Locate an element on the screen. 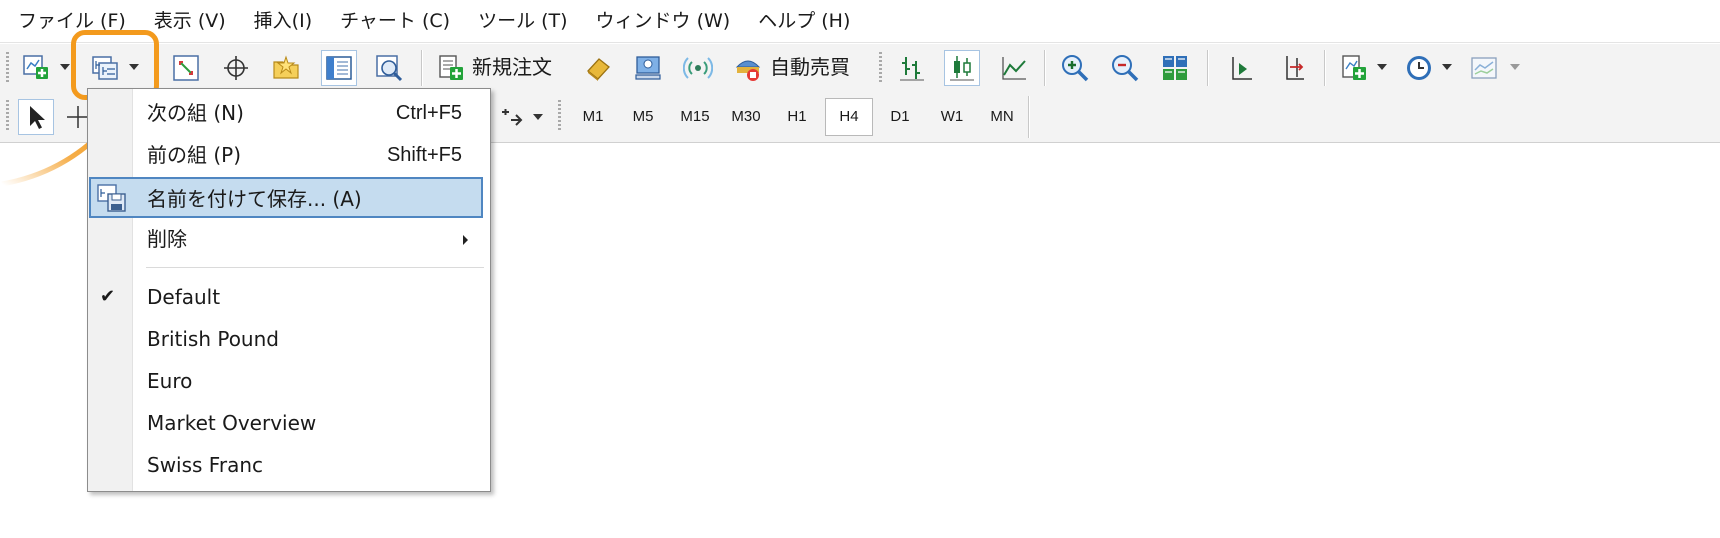 This screenshot has width=1720, height=538. indicators-icon is located at coordinates (1354, 67).